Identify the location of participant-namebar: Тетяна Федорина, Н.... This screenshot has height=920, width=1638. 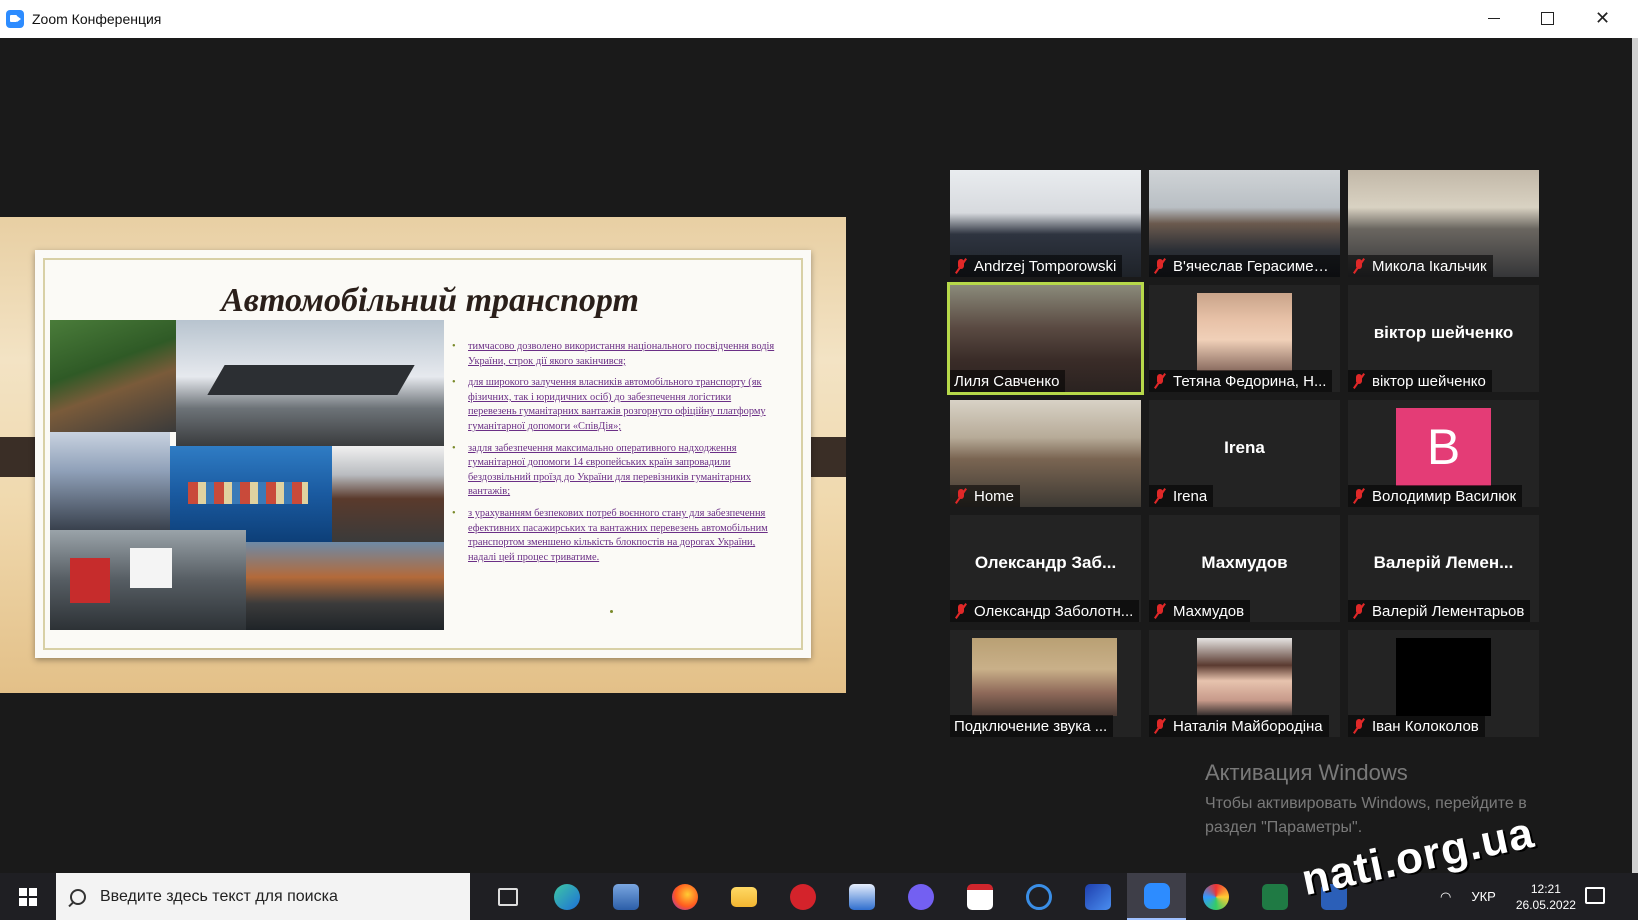
(1241, 381).